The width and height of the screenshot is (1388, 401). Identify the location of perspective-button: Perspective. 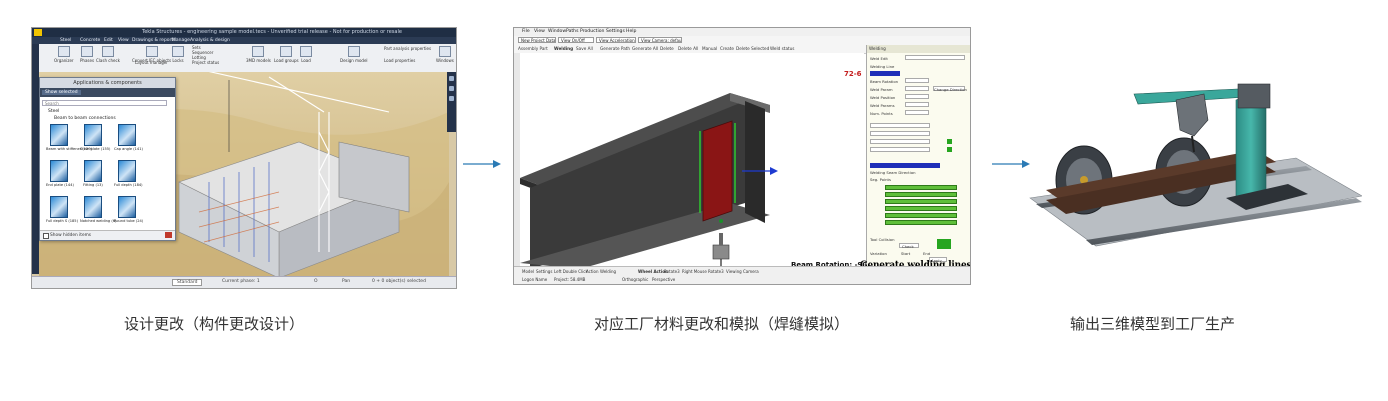
(663, 279).